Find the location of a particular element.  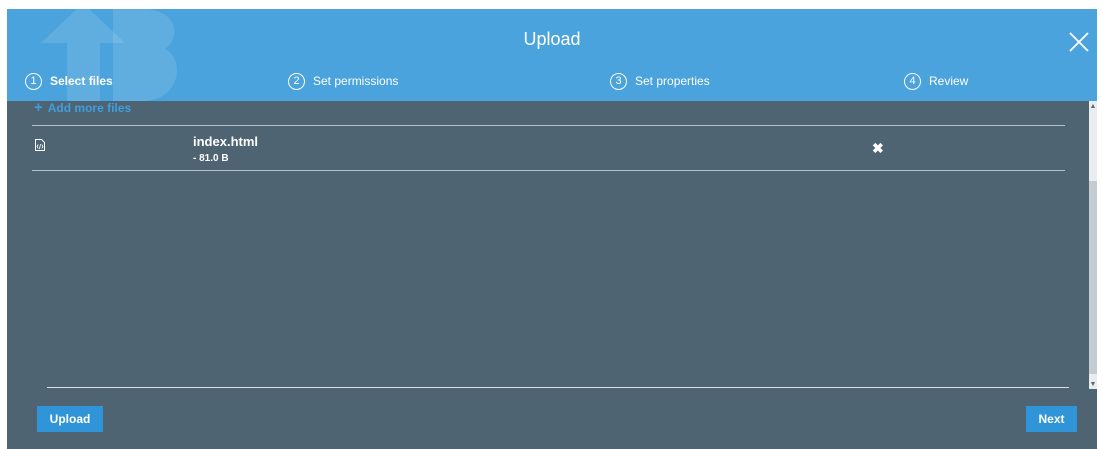

code-file-icon is located at coordinates (40, 145).